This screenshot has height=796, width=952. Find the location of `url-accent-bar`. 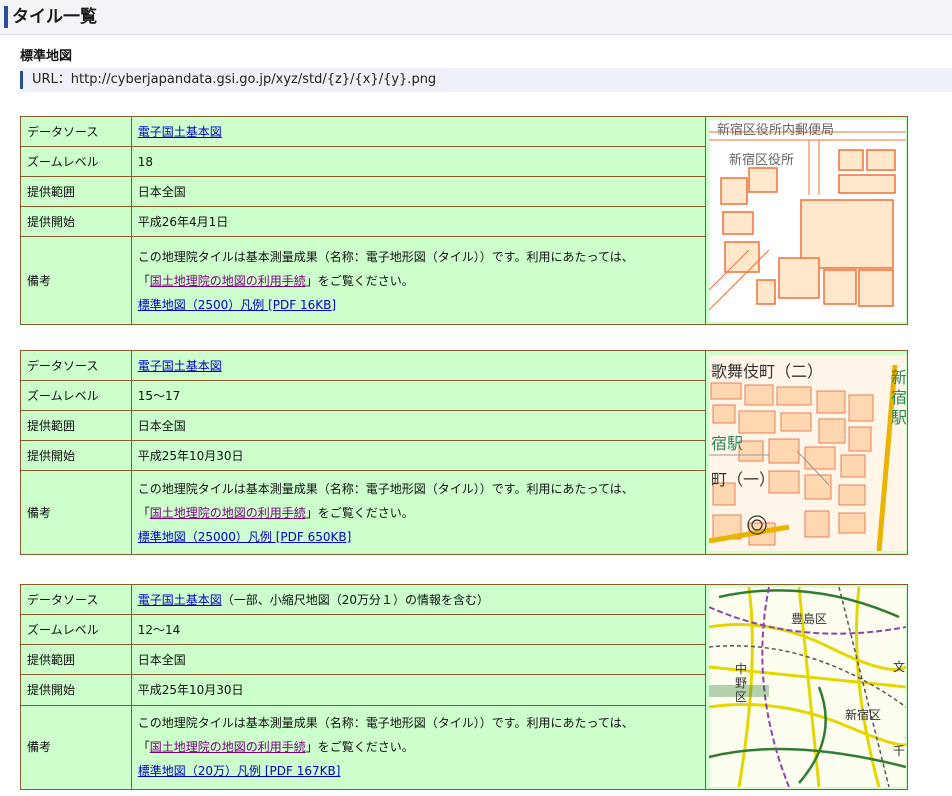

url-accent-bar is located at coordinates (21, 80).